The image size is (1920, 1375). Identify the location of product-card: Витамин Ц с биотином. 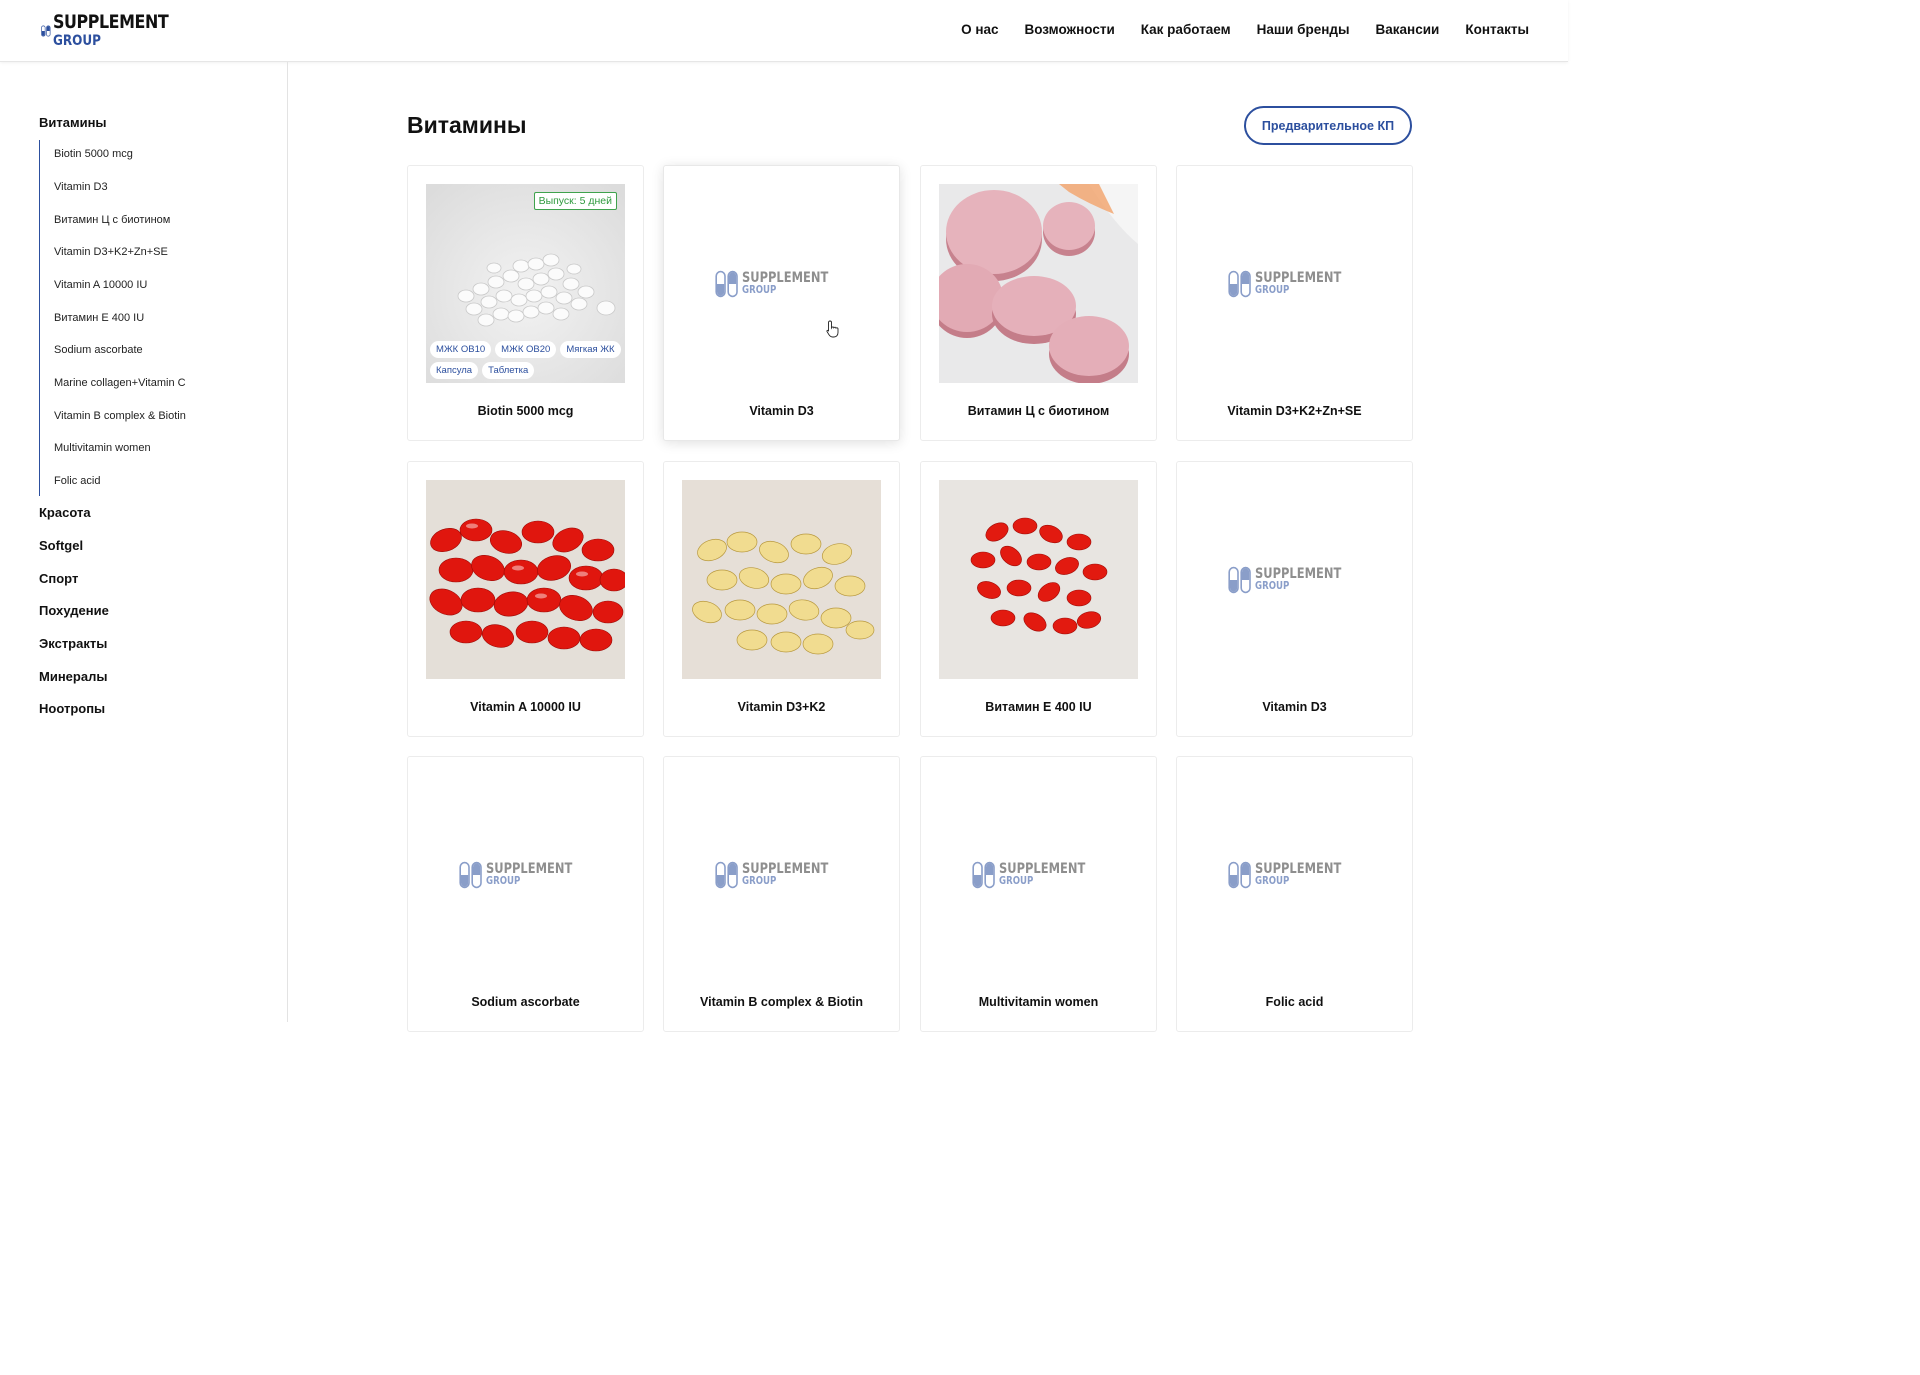
(1038, 303).